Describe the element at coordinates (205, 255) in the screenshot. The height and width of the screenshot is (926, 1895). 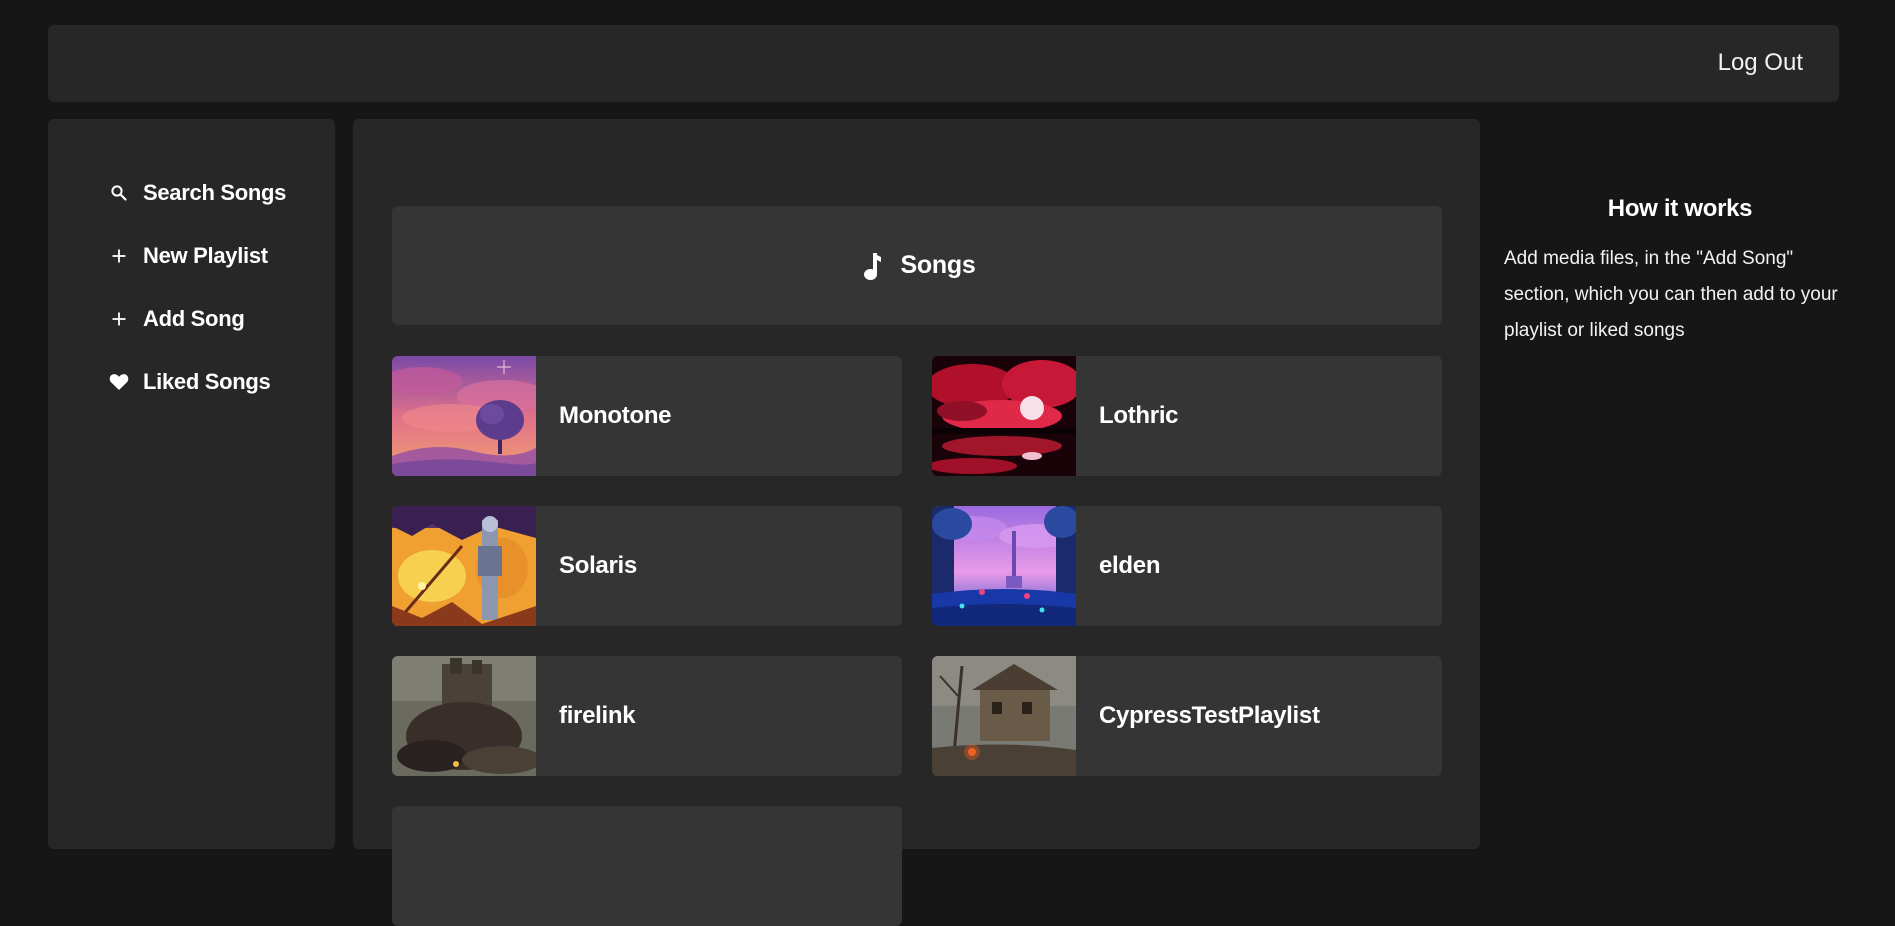
I see `sidebar-item-label: New Playlist` at that location.